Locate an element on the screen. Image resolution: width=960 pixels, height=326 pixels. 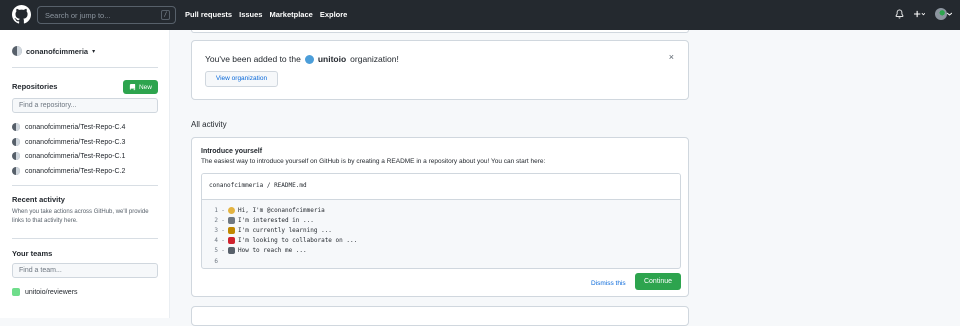
account-switcher: conanofcimmeria ▾ is located at coordinates (53, 51).